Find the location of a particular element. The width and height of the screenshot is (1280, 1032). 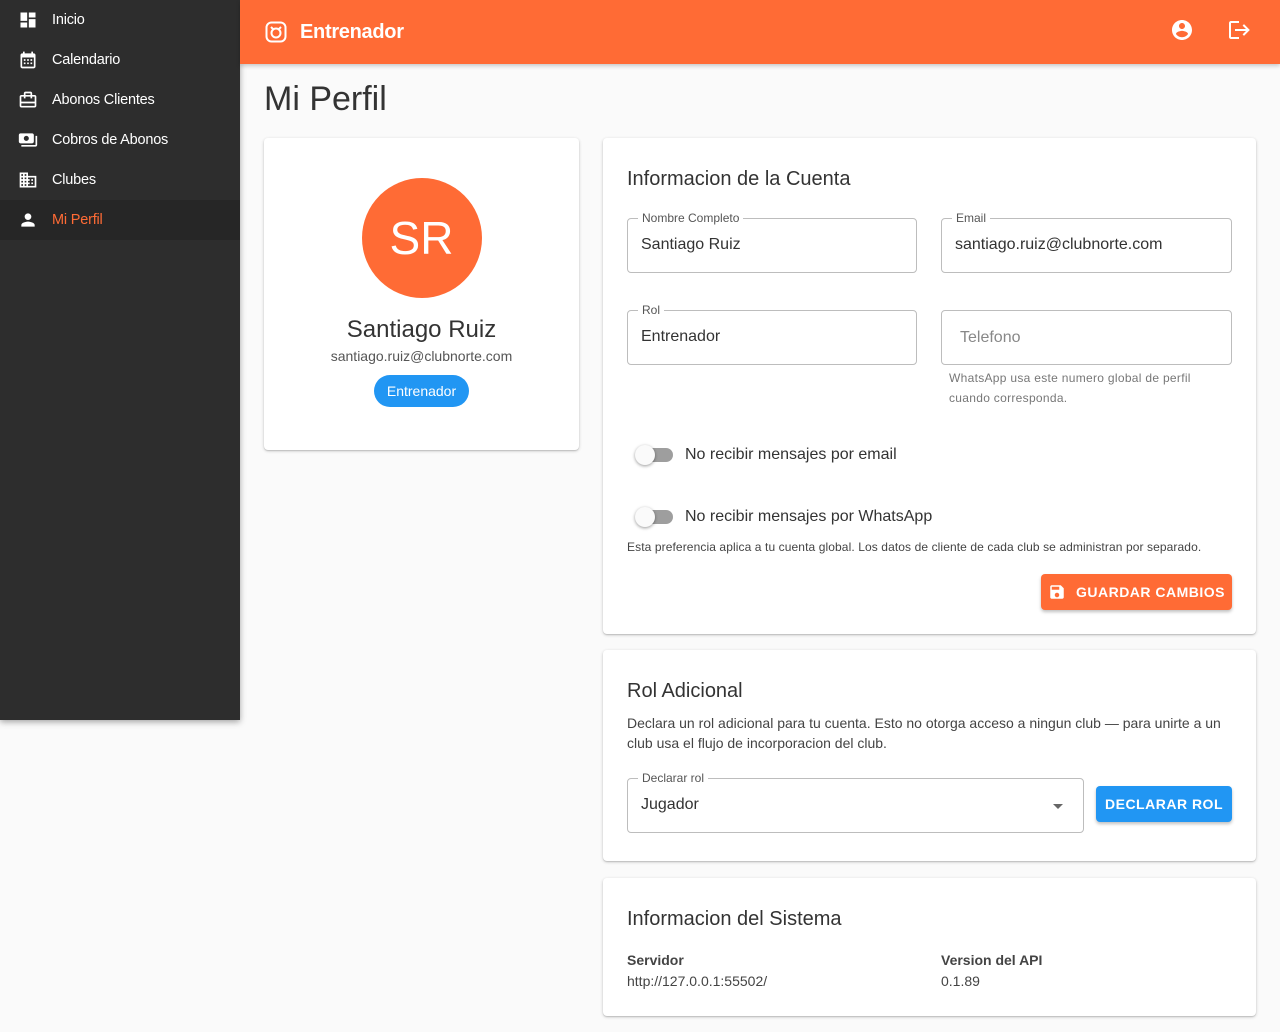

server-label: Servidor is located at coordinates (655, 960).